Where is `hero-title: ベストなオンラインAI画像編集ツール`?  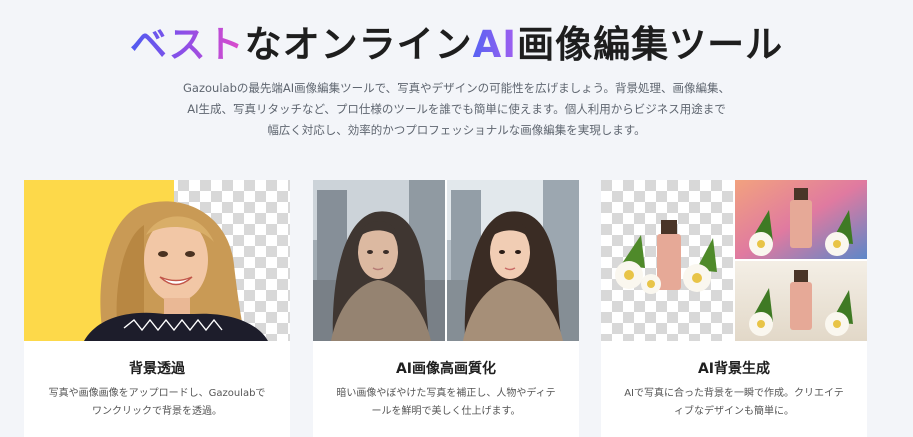 hero-title: ベストなオンラインAI画像編集ツール is located at coordinates (456, 41).